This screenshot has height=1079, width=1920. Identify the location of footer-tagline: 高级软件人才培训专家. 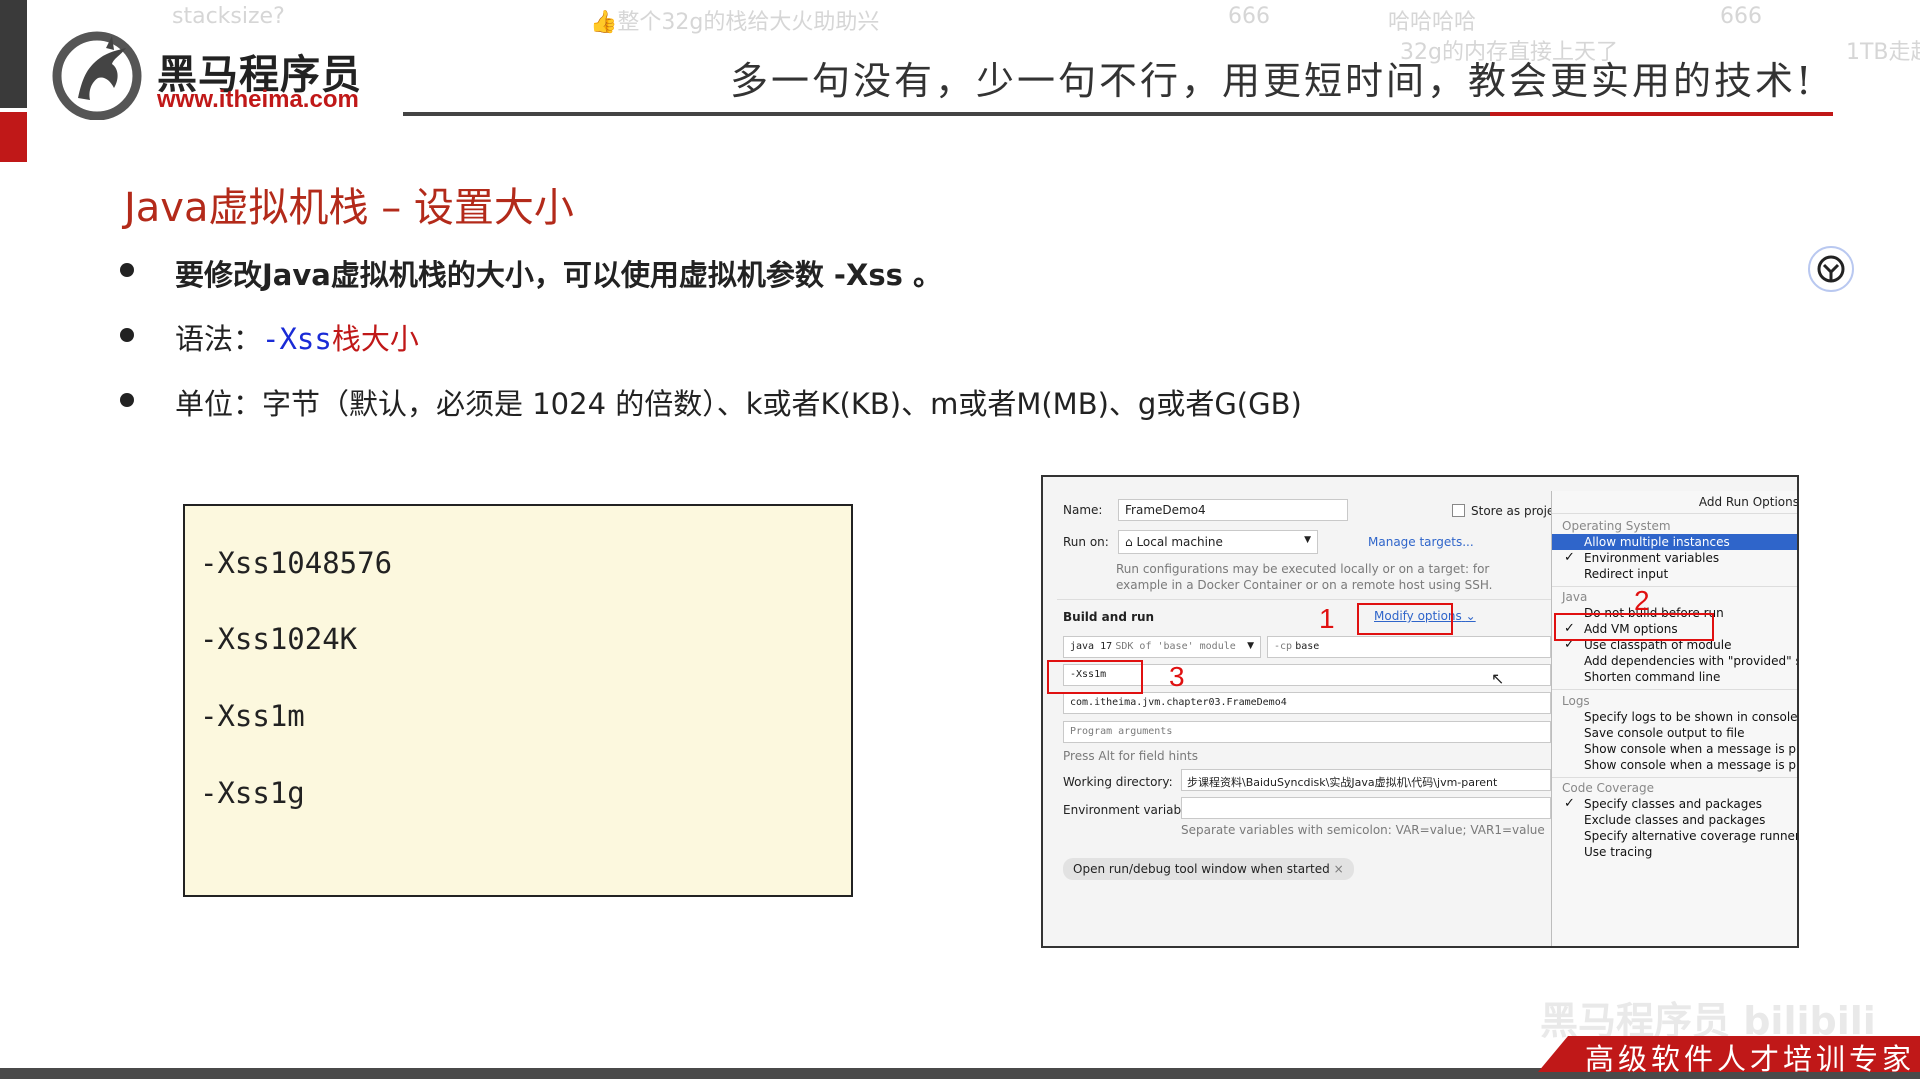
(1750, 1059).